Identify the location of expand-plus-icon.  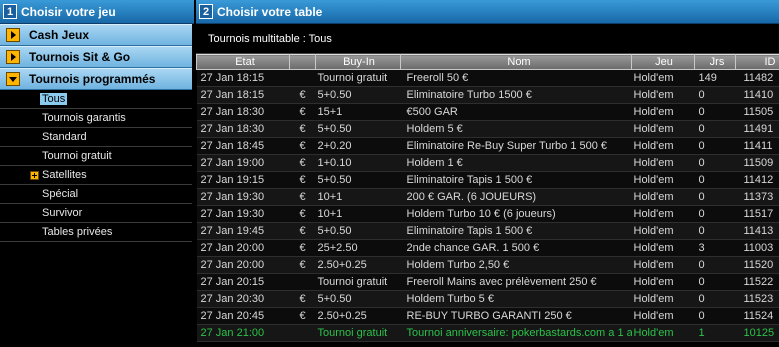
(34, 175).